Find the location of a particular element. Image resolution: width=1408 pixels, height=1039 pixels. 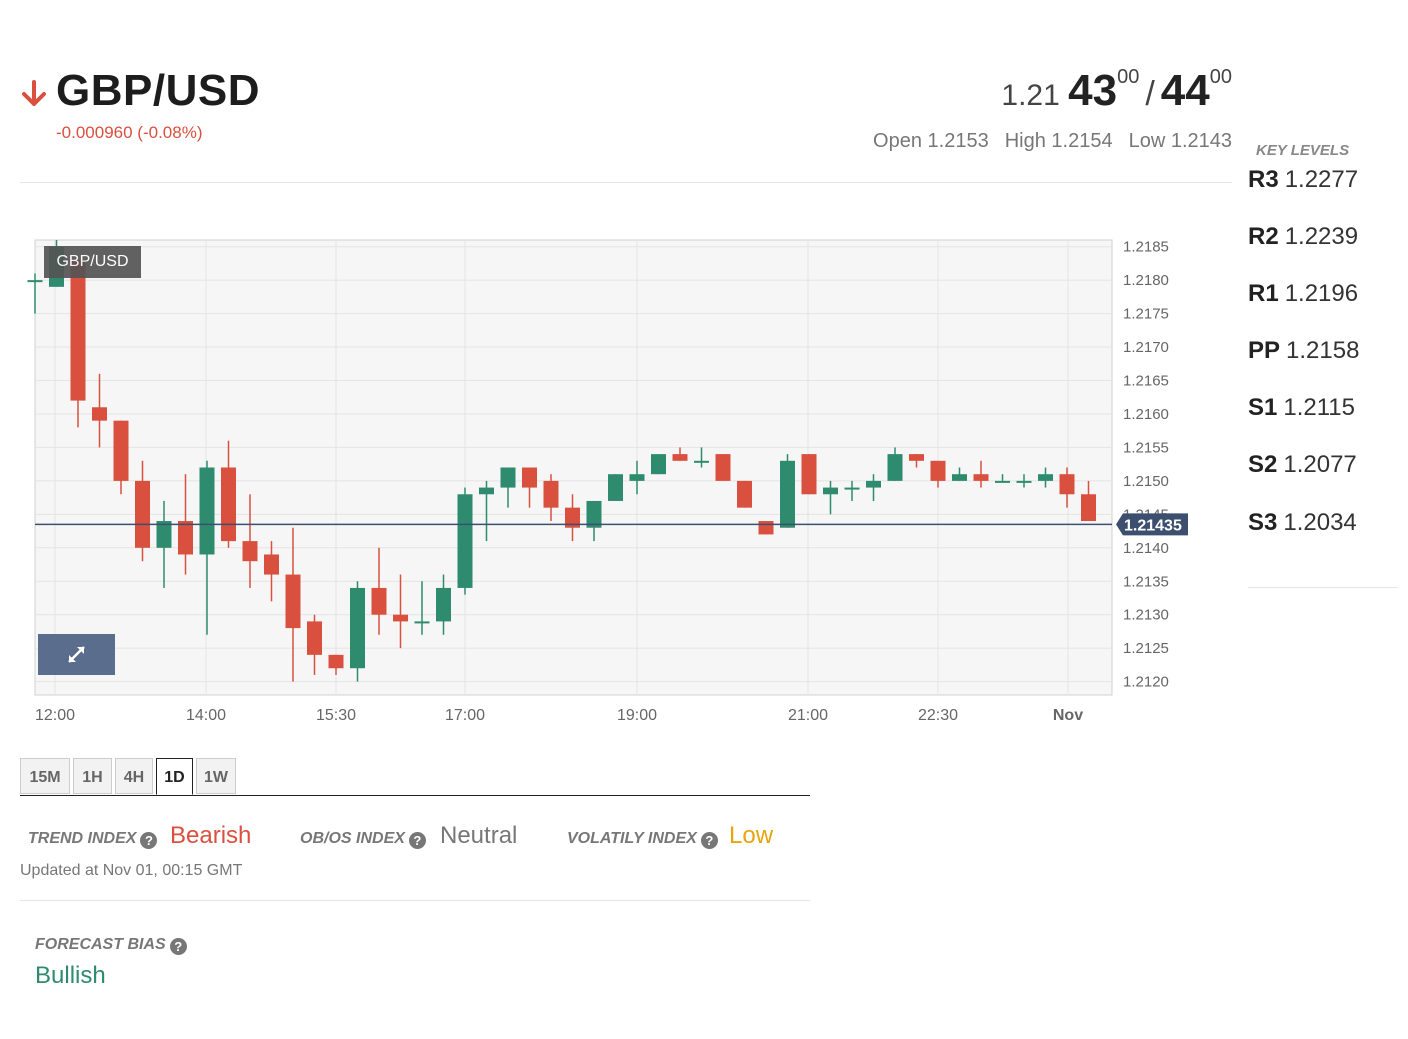

bid-pip: 00 is located at coordinates (1128, 77).